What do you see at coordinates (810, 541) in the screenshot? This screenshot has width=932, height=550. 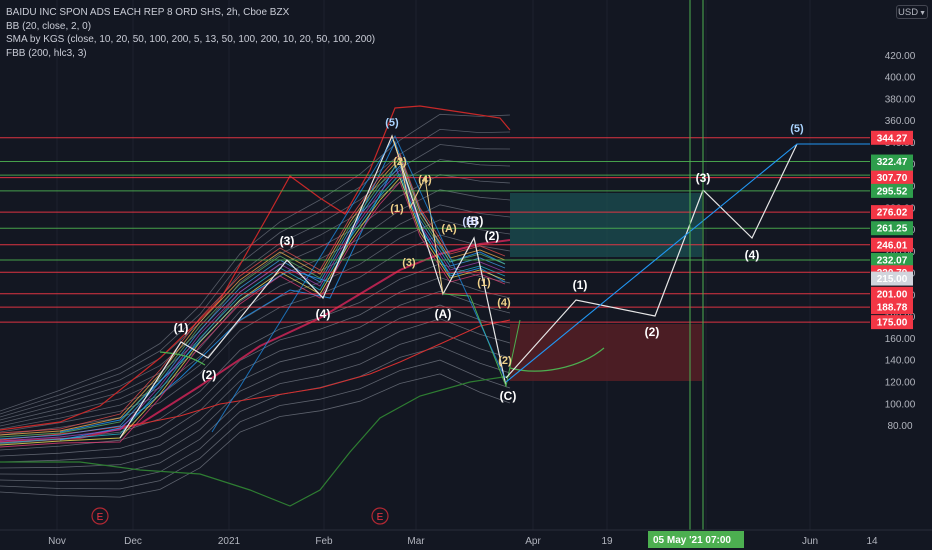 I see `time-tick-label: Jun` at bounding box center [810, 541].